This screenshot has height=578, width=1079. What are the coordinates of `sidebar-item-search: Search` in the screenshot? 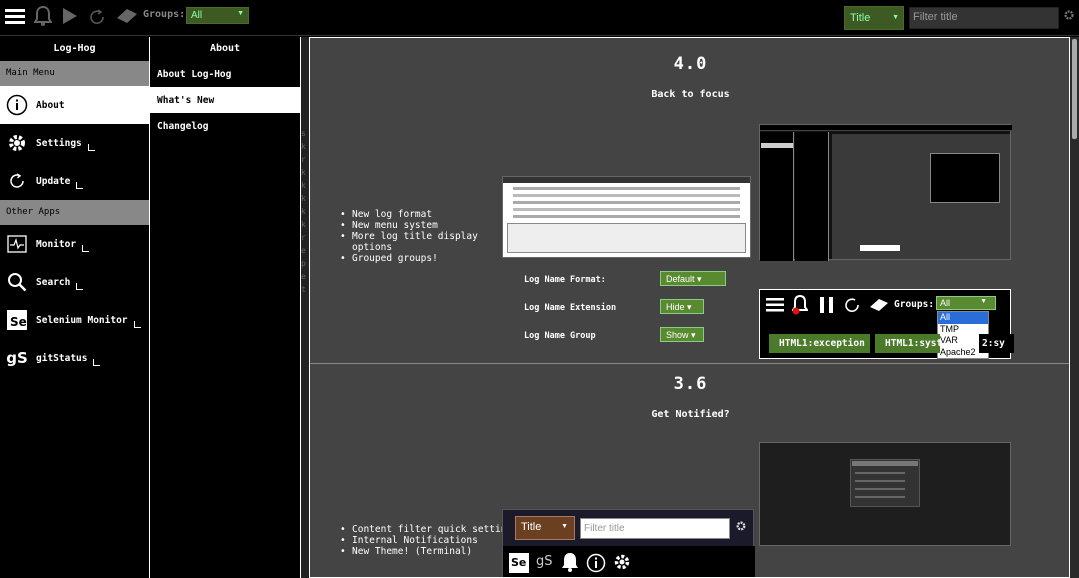 It's located at (74, 282).